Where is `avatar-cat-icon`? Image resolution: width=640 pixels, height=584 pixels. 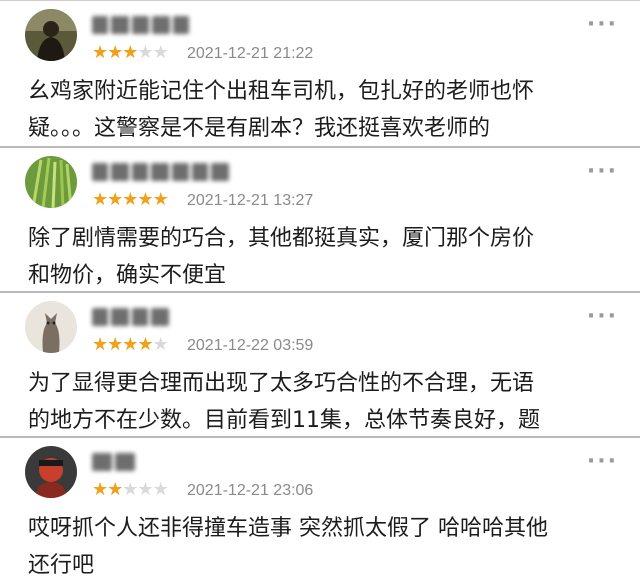 avatar-cat-icon is located at coordinates (51, 327).